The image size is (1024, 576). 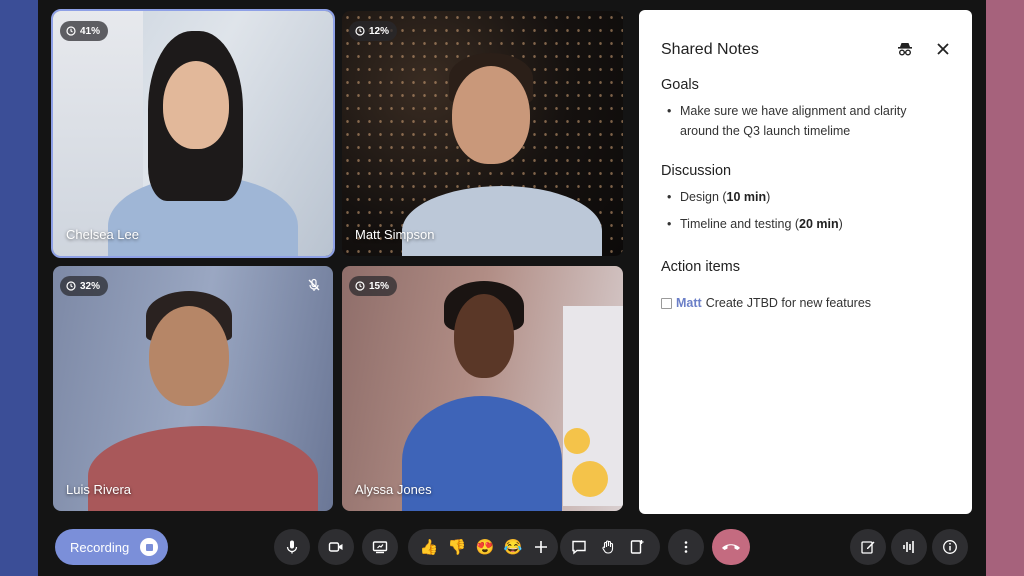 What do you see at coordinates (905, 49) in the screenshot?
I see `incognito-icon` at bounding box center [905, 49].